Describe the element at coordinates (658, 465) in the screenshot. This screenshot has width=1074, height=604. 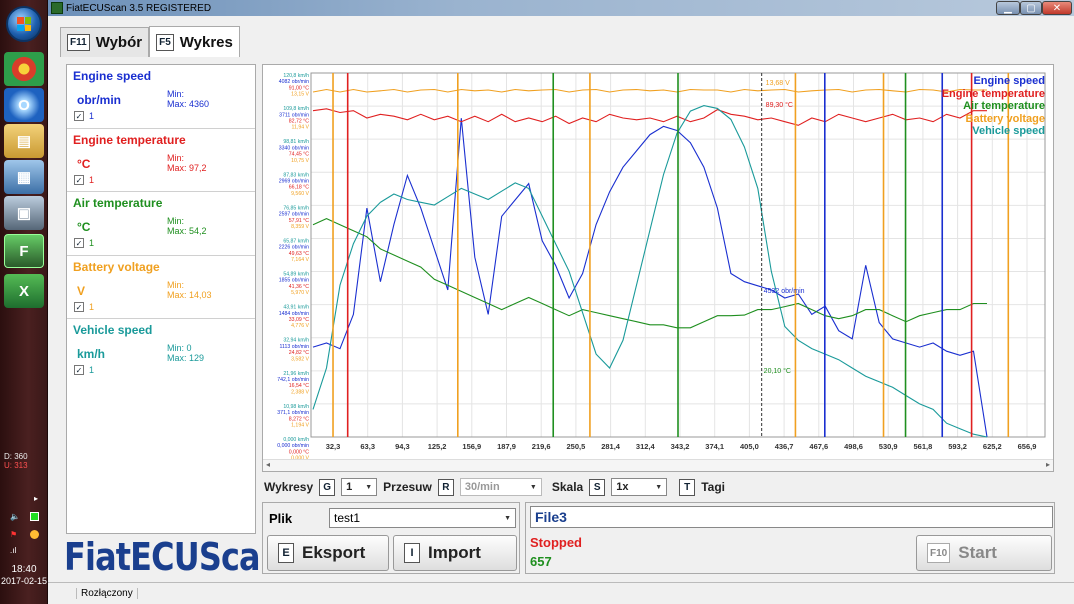
I see `chart-horizontal-scrollbar: ◂ ▸` at that location.